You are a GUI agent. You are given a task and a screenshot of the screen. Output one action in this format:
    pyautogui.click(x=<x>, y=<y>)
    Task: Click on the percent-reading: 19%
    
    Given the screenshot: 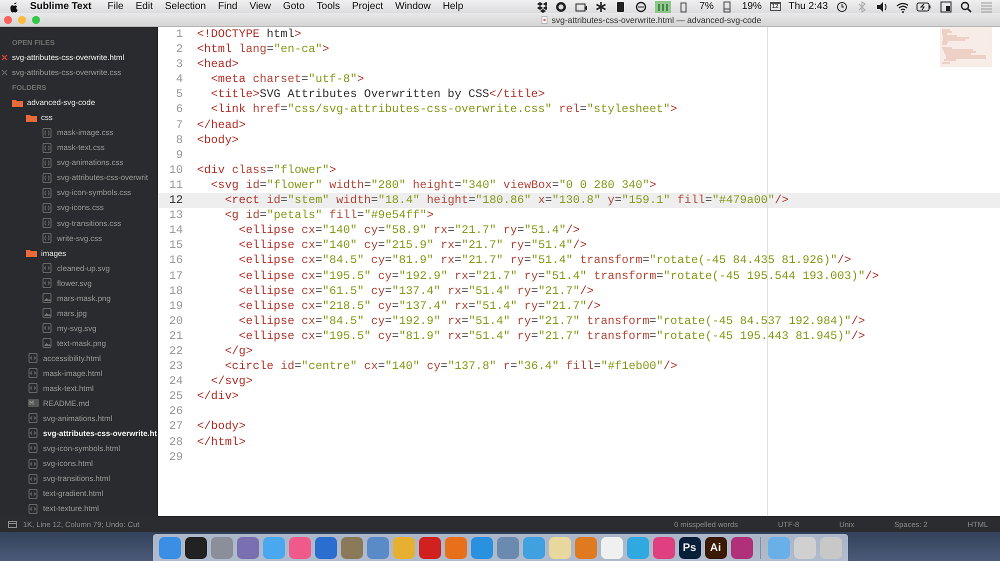 What is the action you would take?
    pyautogui.click(x=752, y=6)
    